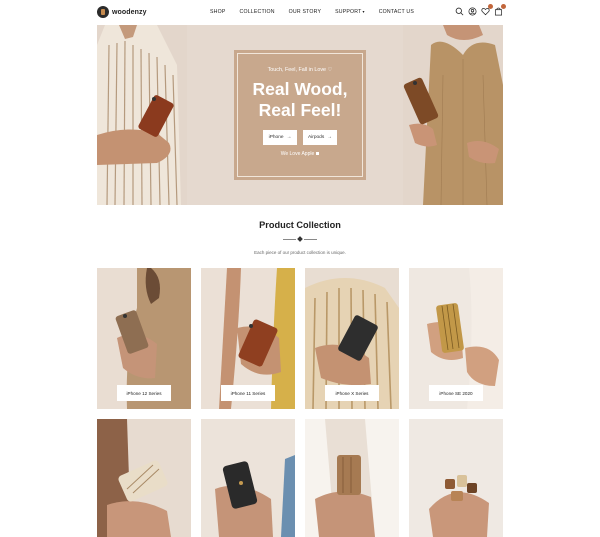 The image size is (600, 537). I want to click on airpods-button: Airpods →, so click(320, 137).